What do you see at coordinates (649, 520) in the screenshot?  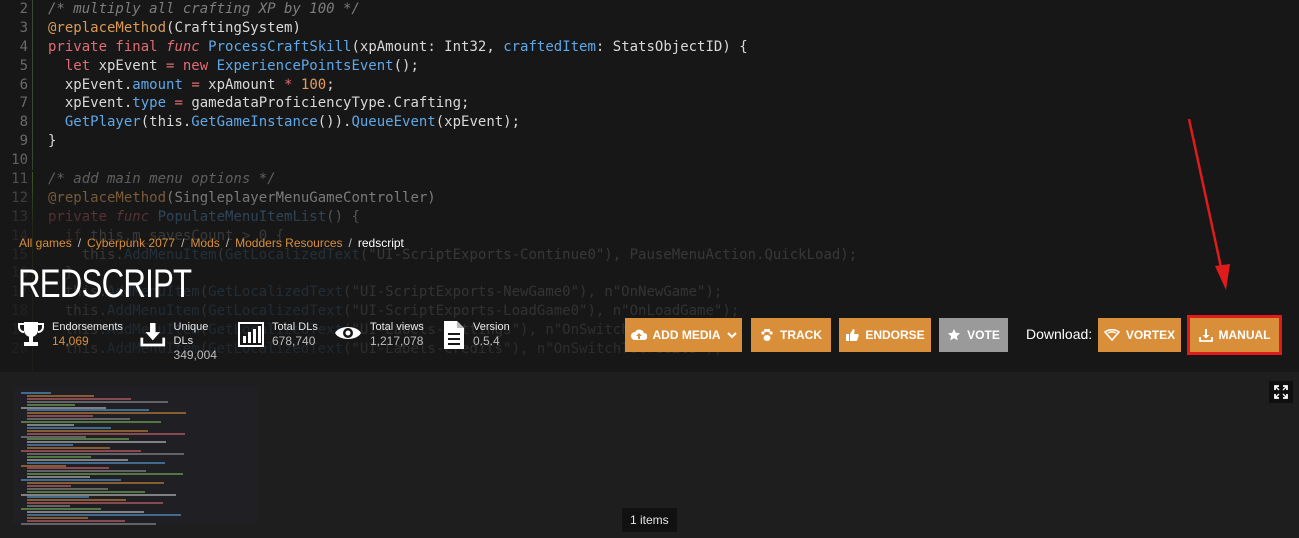 I see `gallery-count-badge: 1 items` at bounding box center [649, 520].